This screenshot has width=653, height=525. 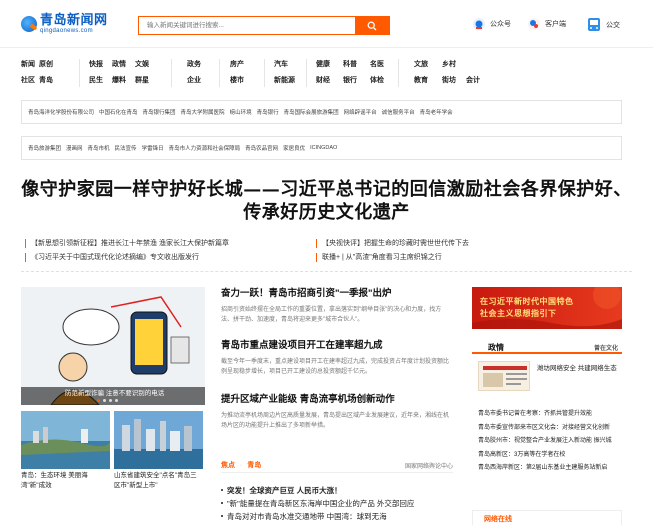 What do you see at coordinates (48, 81) in the screenshot?
I see `nav-item: 青岛` at bounding box center [48, 81].